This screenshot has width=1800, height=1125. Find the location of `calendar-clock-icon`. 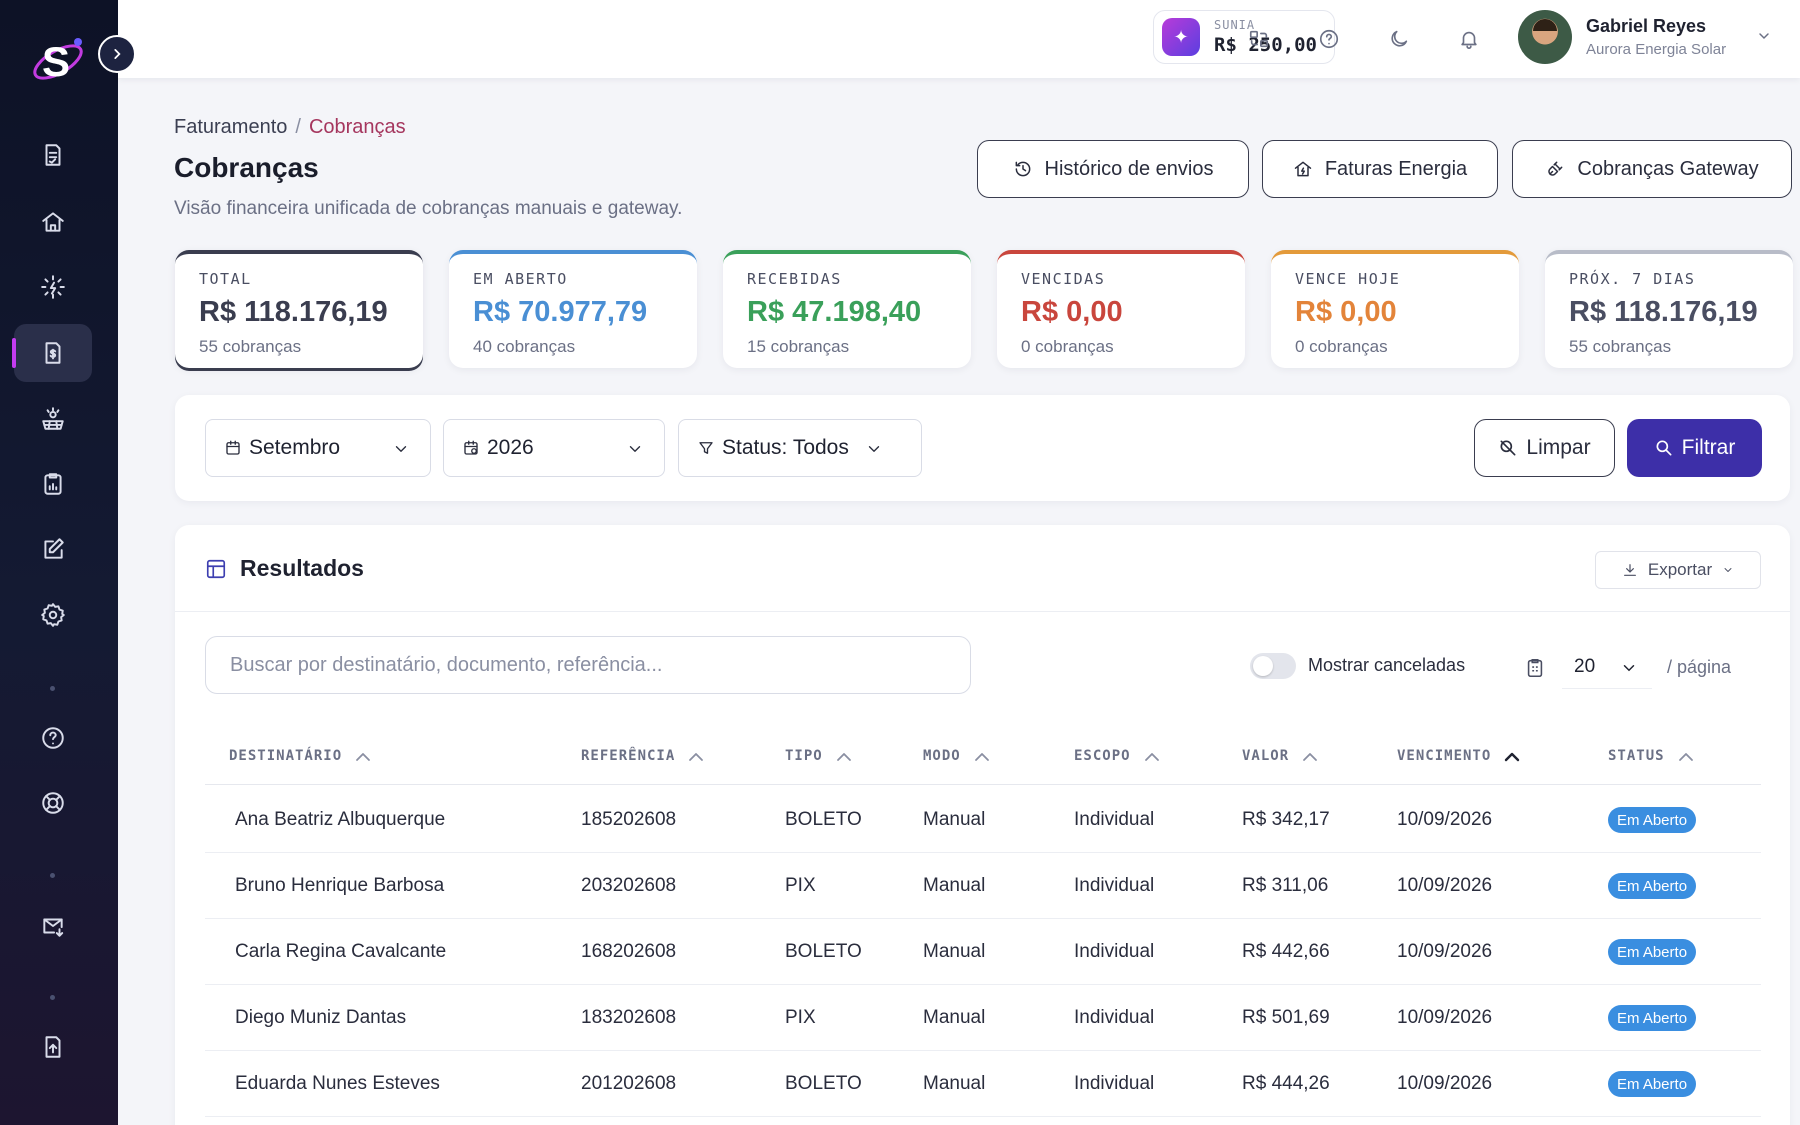

calendar-clock-icon is located at coordinates (471, 447).